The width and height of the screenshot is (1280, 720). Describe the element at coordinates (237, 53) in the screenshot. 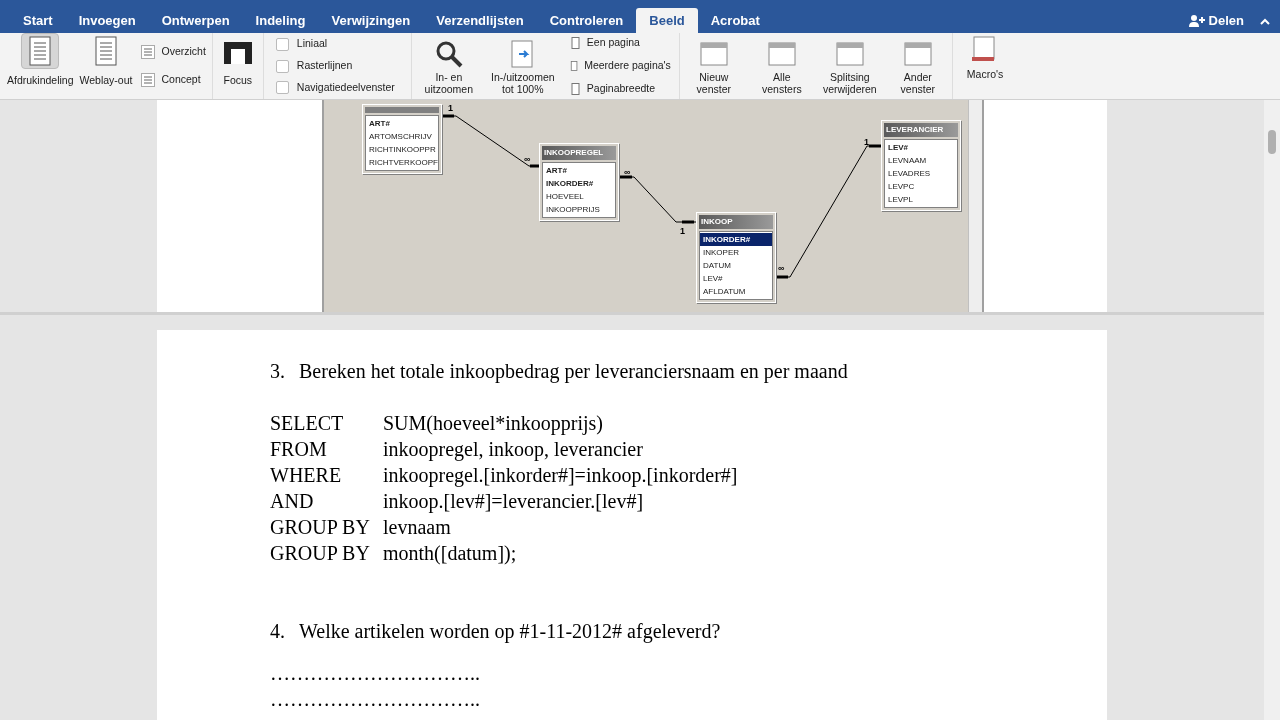

I see `focus-icon` at that location.